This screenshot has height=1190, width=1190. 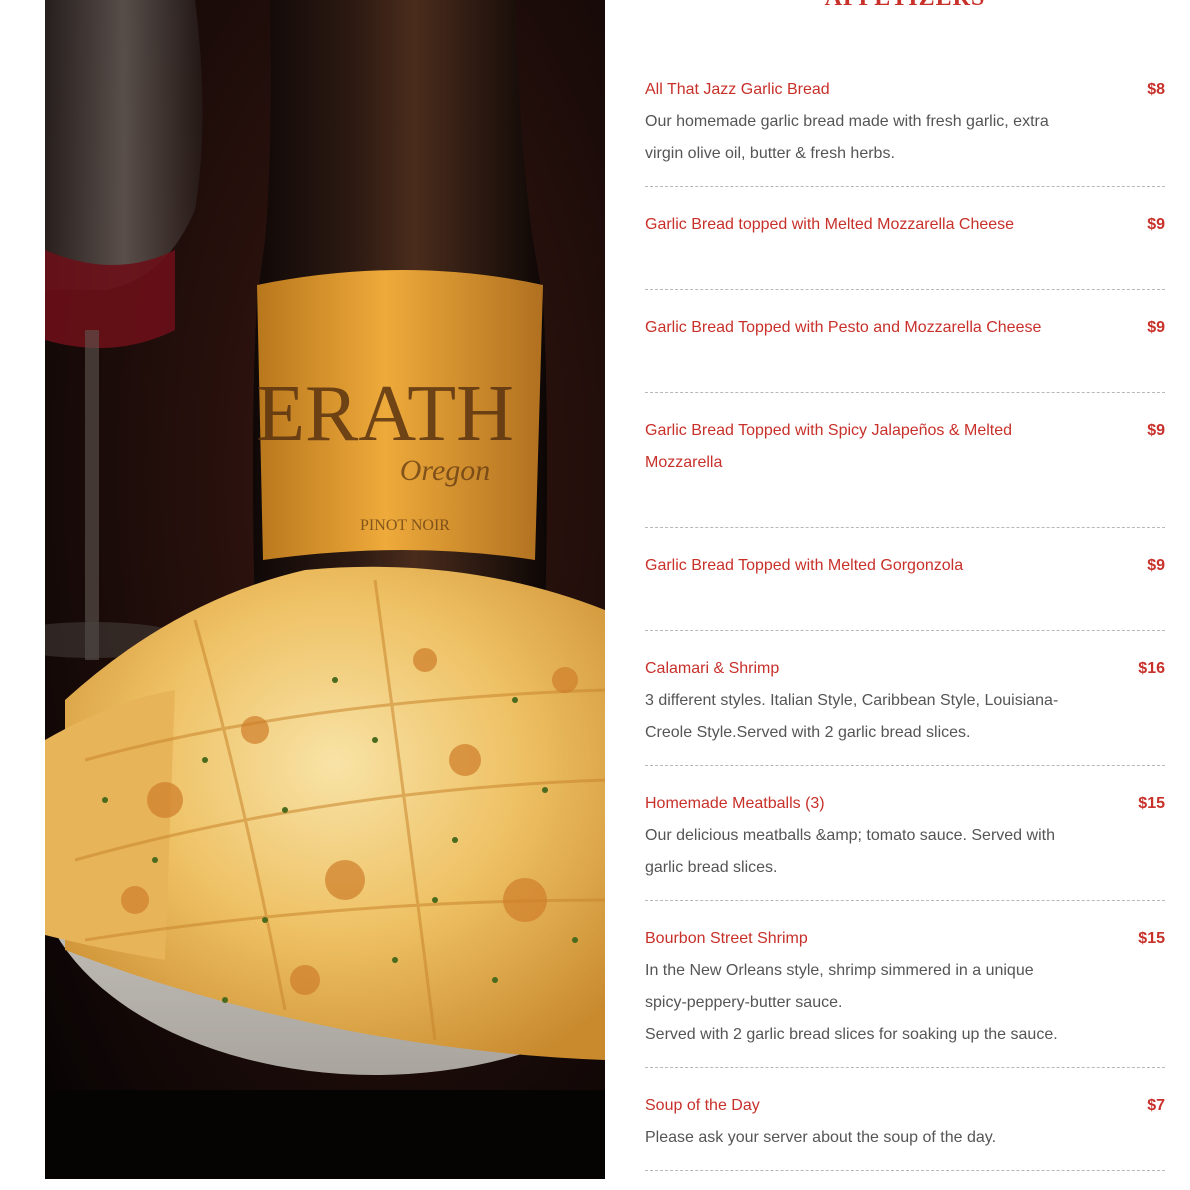 I want to click on menu-item-header: Calamari & Shrimp $16, so click(x=905, y=669).